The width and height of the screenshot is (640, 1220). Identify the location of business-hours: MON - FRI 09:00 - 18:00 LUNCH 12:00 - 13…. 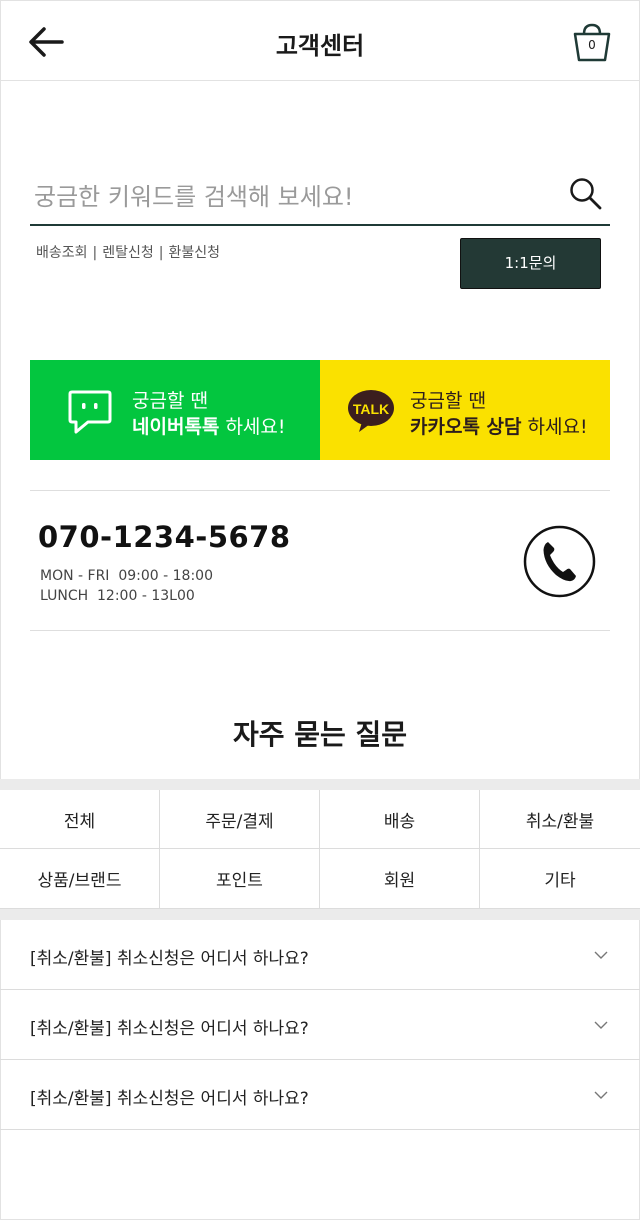
(126, 586).